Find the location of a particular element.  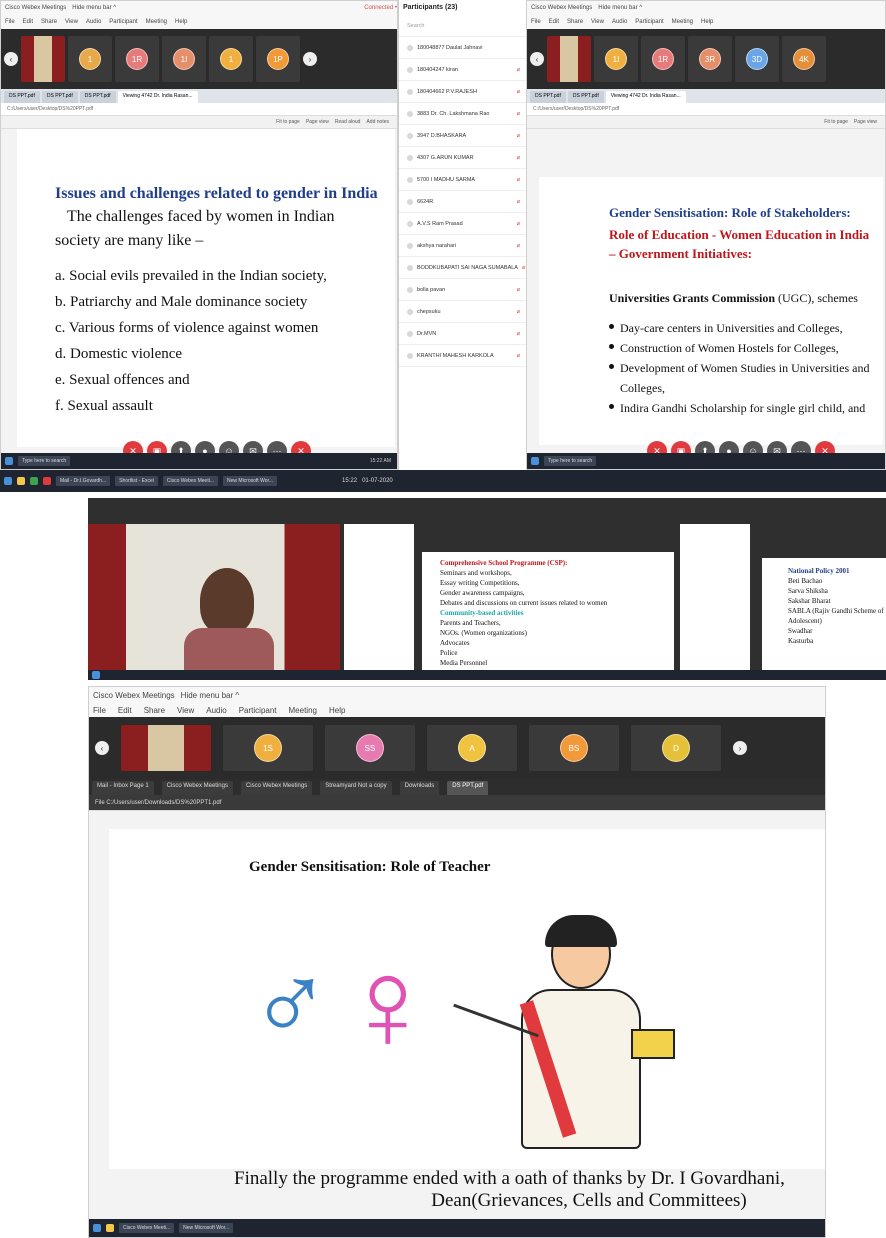

browser-tab-active: DS PPT.pdf is located at coordinates (468, 788).